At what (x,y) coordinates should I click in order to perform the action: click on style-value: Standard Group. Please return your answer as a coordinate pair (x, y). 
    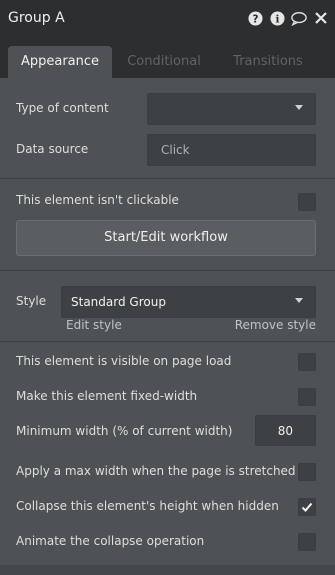
    Looking at the image, I should click on (118, 302).